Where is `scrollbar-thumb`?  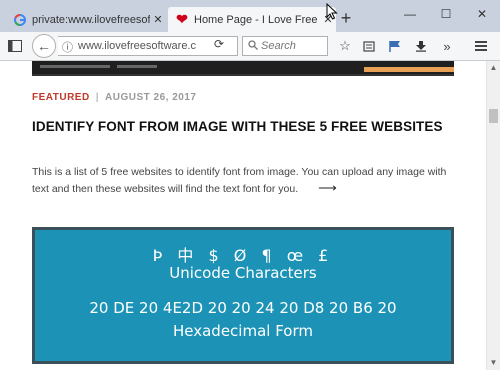 scrollbar-thumb is located at coordinates (493, 116).